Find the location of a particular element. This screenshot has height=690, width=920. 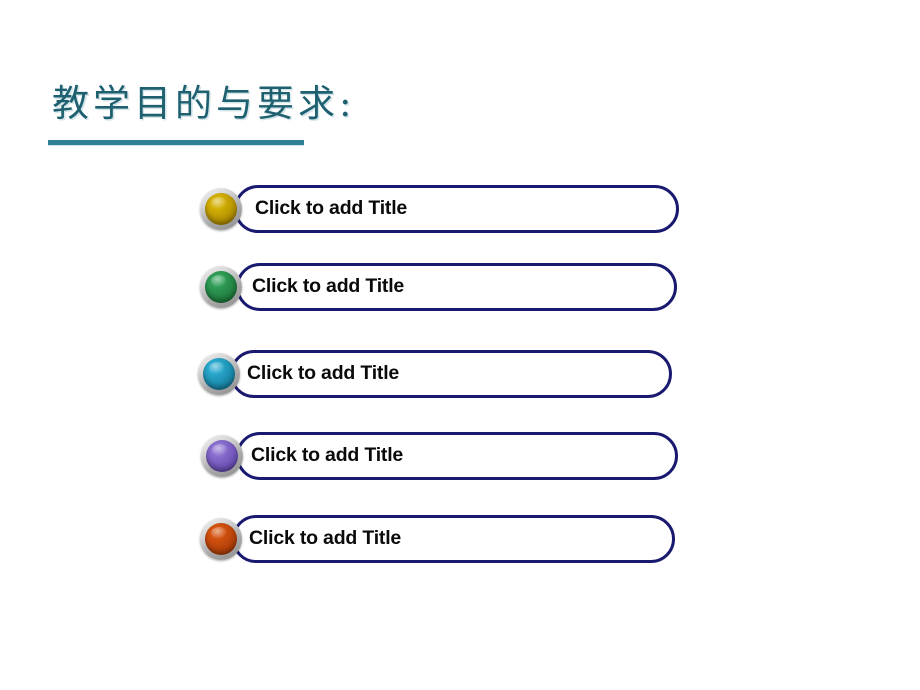

page-title: 教学目的与要求: is located at coordinates (204, 103).